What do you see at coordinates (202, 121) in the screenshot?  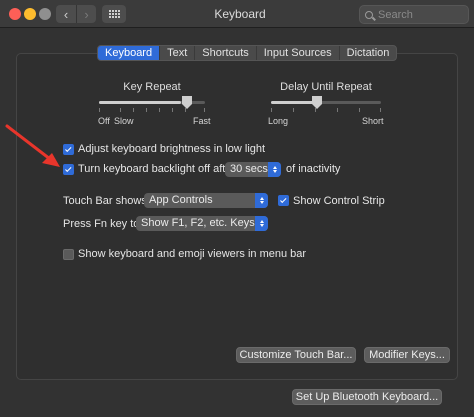 I see `key-repeat-fast-label: Fast` at bounding box center [202, 121].